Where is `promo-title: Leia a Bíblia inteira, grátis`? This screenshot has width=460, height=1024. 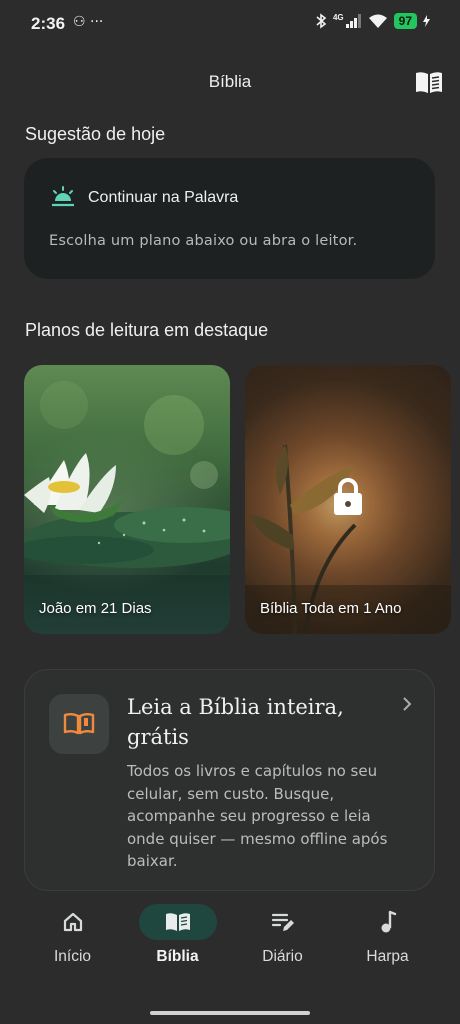
promo-title: Leia a Bíblia inteira, grátis is located at coordinates (235, 722).